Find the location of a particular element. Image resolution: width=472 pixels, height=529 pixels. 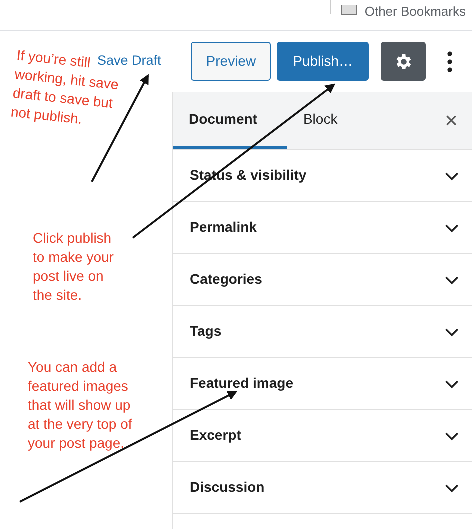

preview-button: Preview is located at coordinates (231, 61).